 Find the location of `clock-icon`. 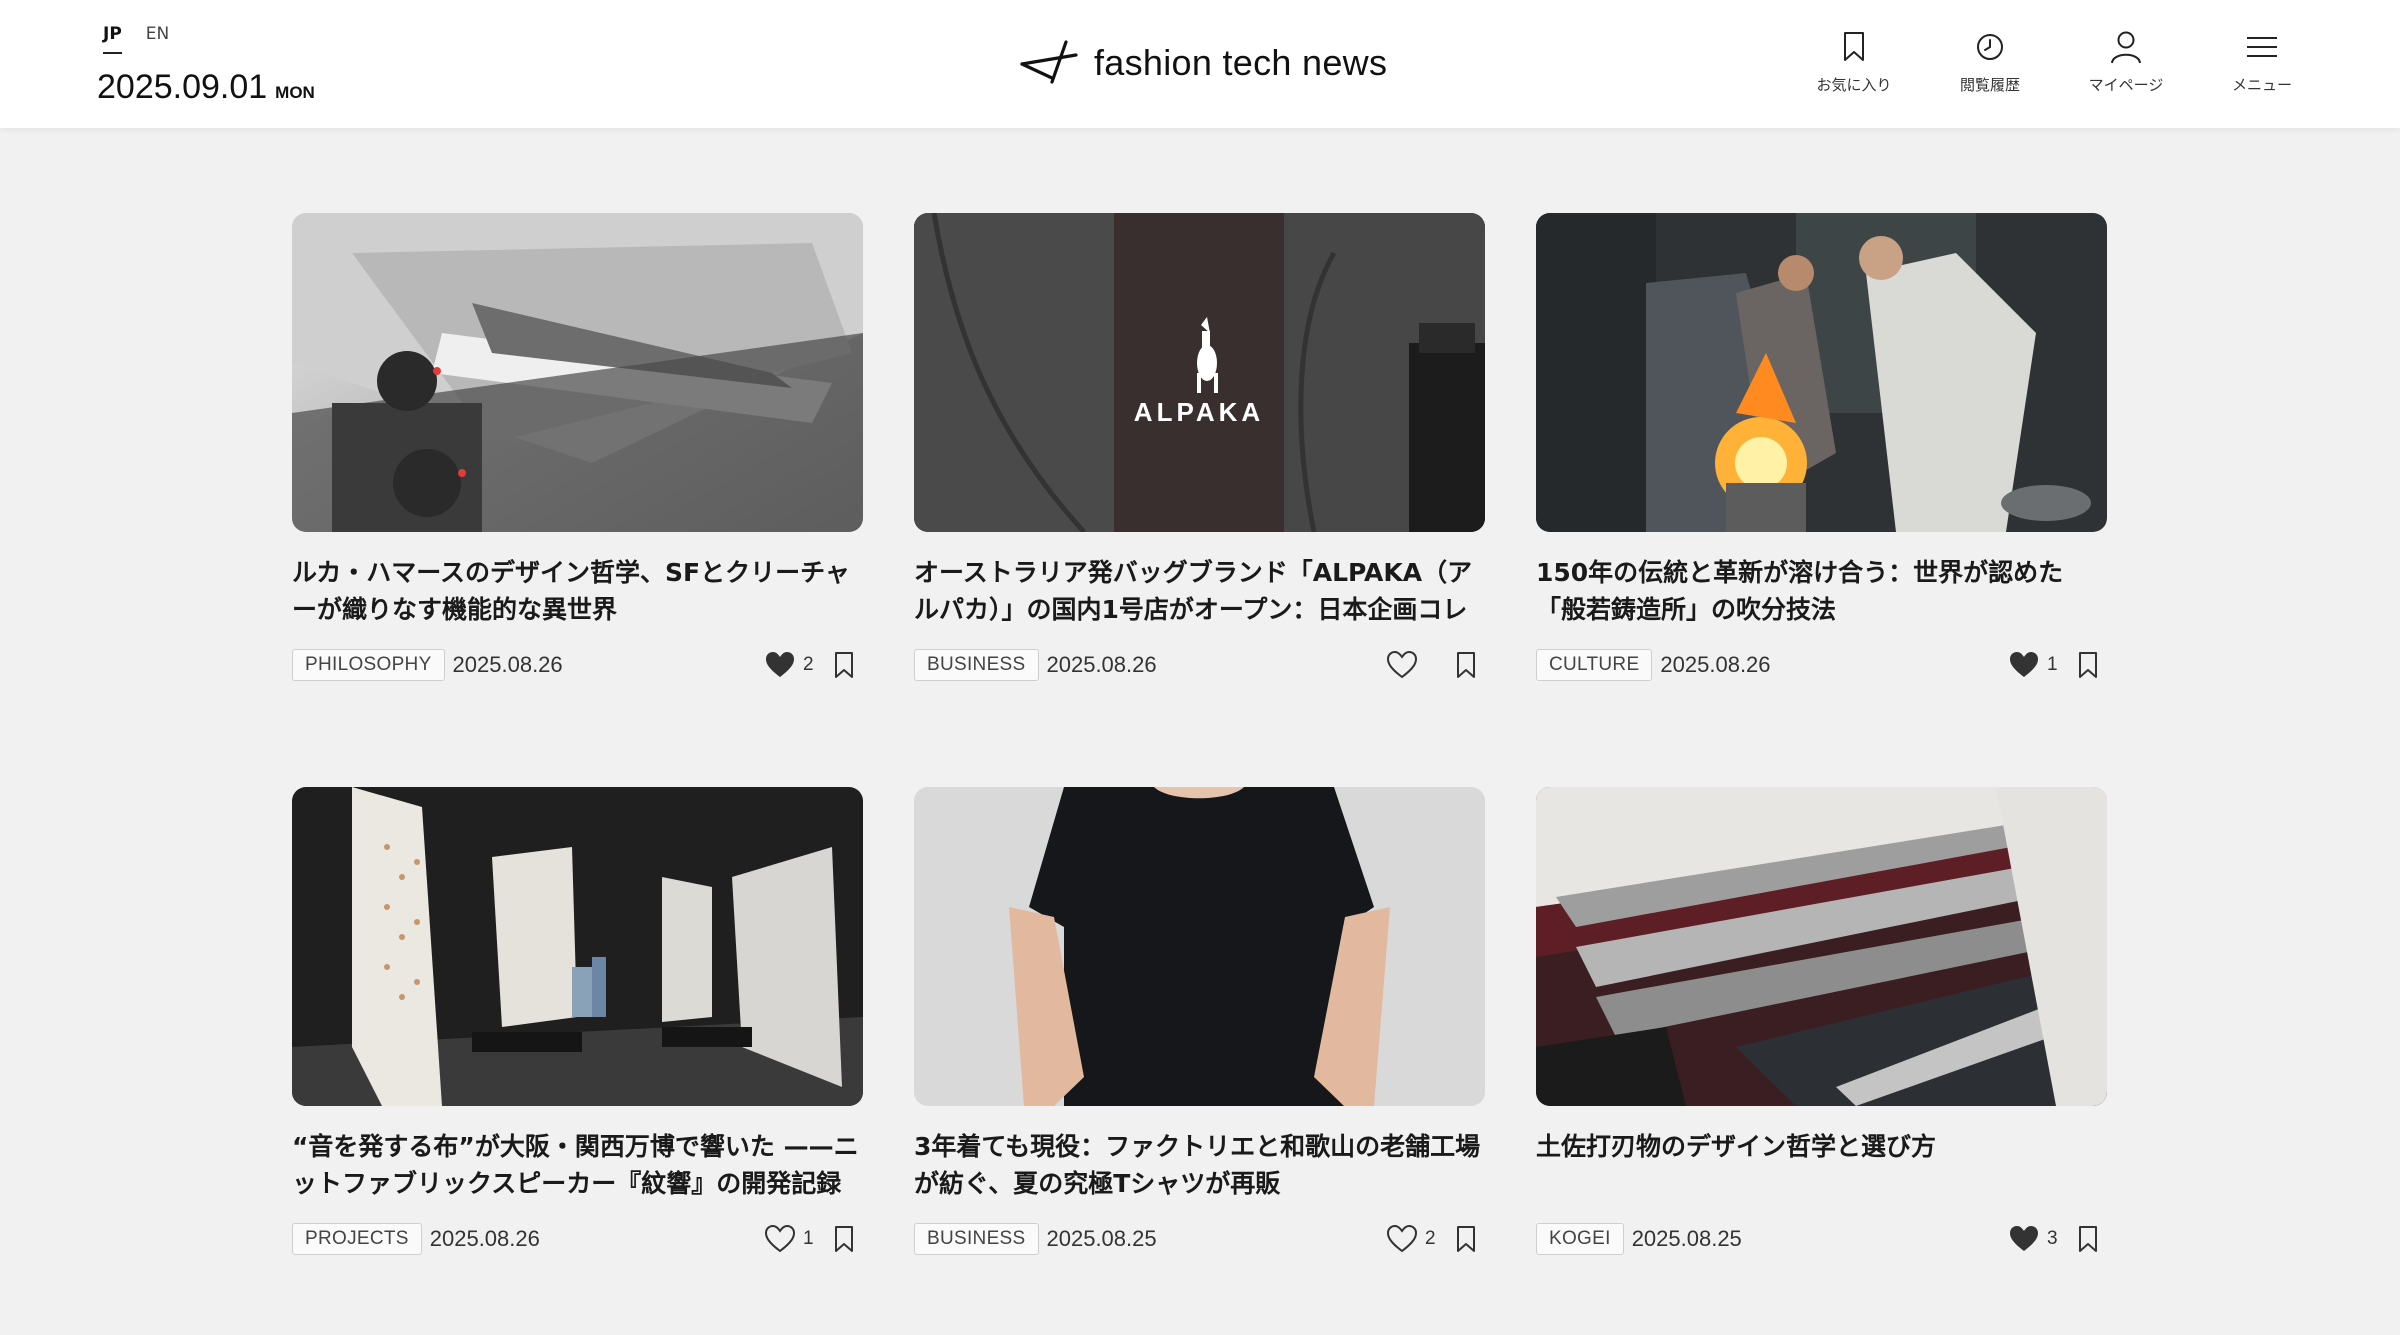

clock-icon is located at coordinates (1990, 47).